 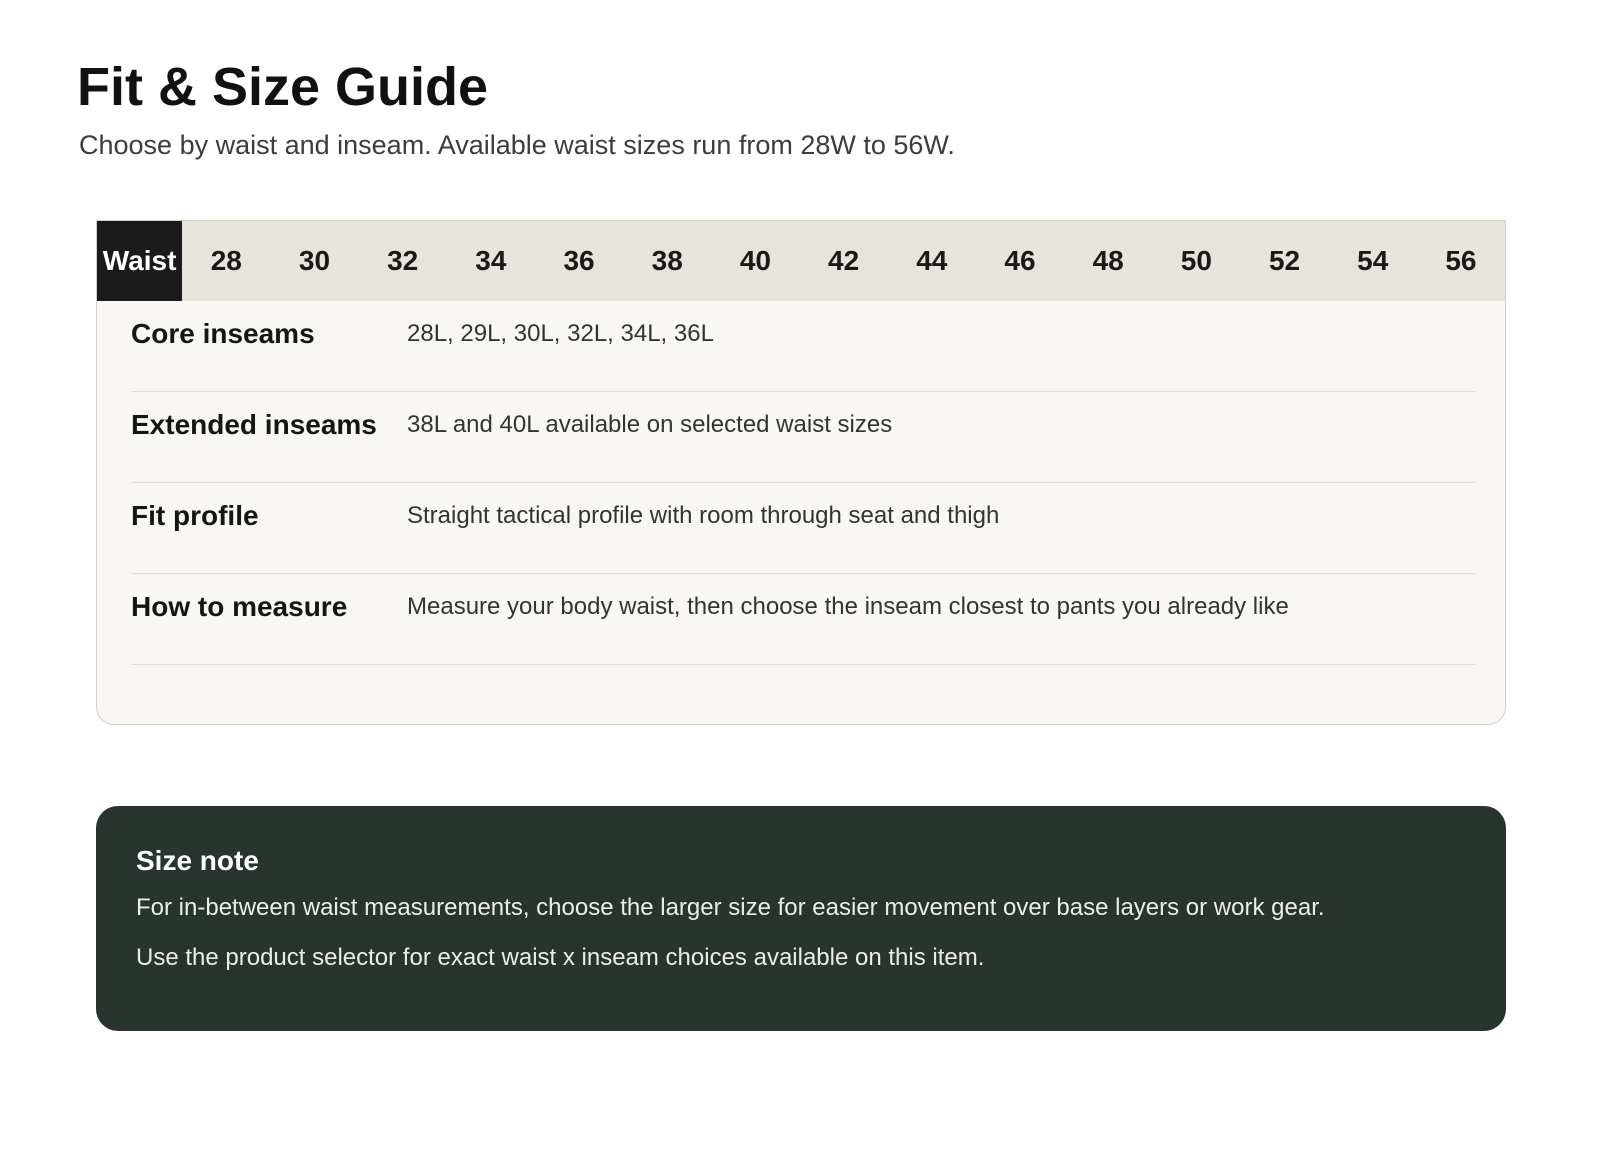 I want to click on page-title: Fit & Size Guide, so click(x=283, y=87).